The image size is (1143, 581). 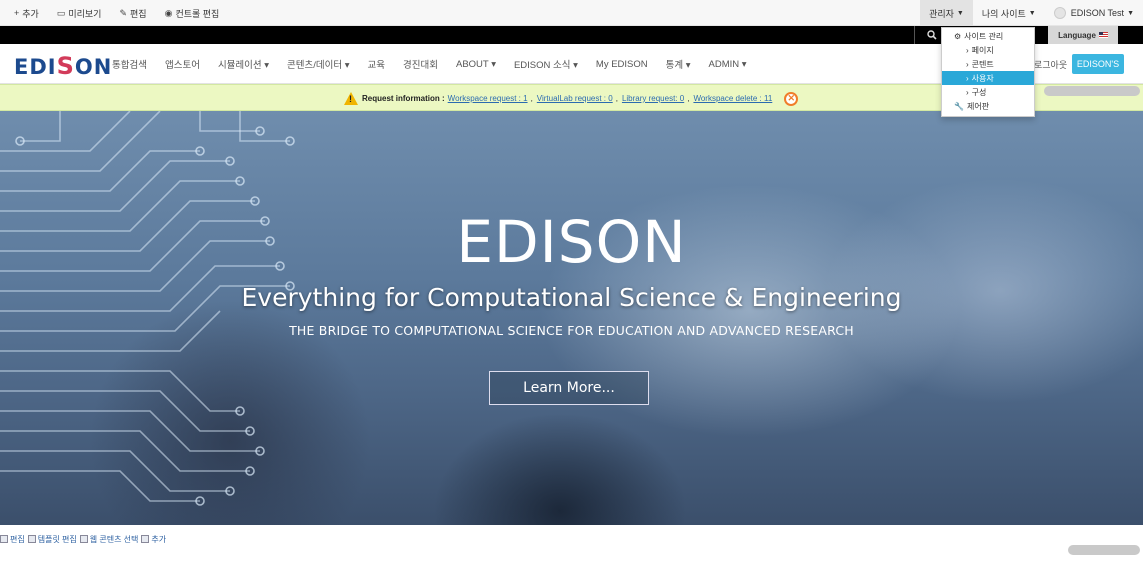 What do you see at coordinates (988, 92) in the screenshot?
I see `menu-item-configuration: › 구성` at bounding box center [988, 92].